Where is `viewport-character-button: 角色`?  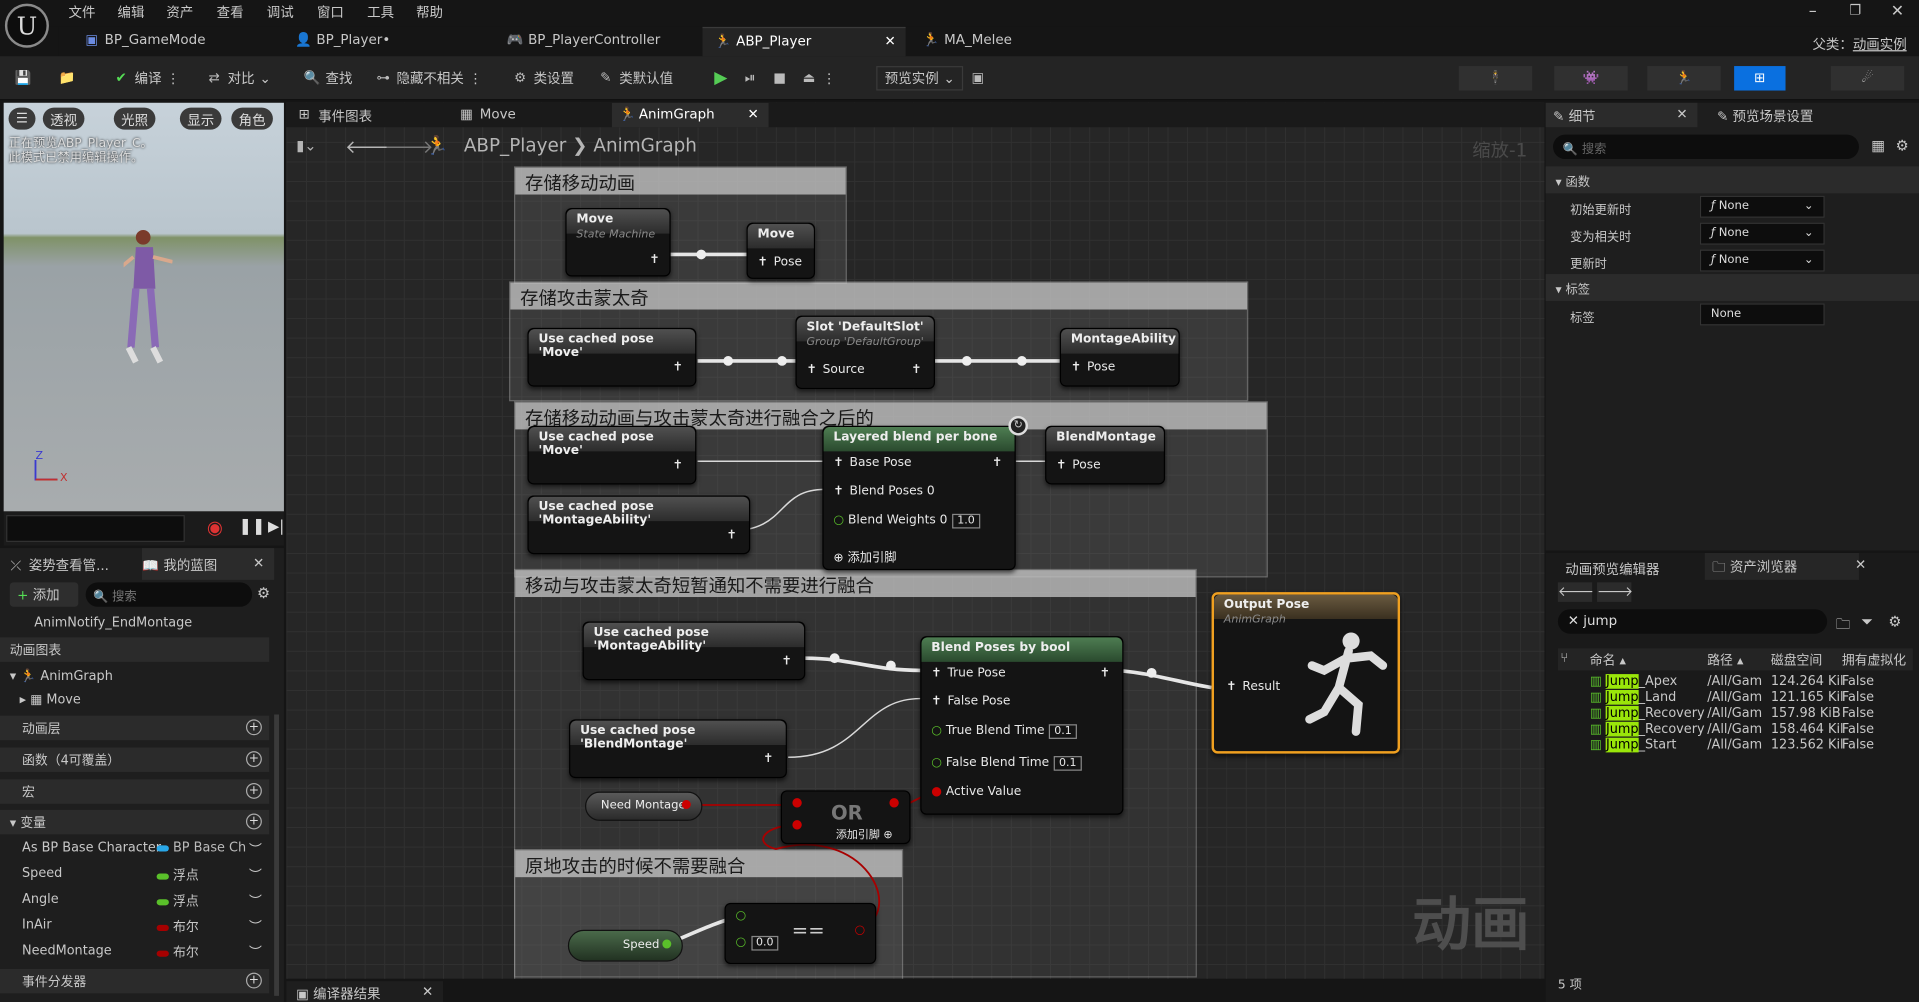 viewport-character-button: 角色 is located at coordinates (252, 118).